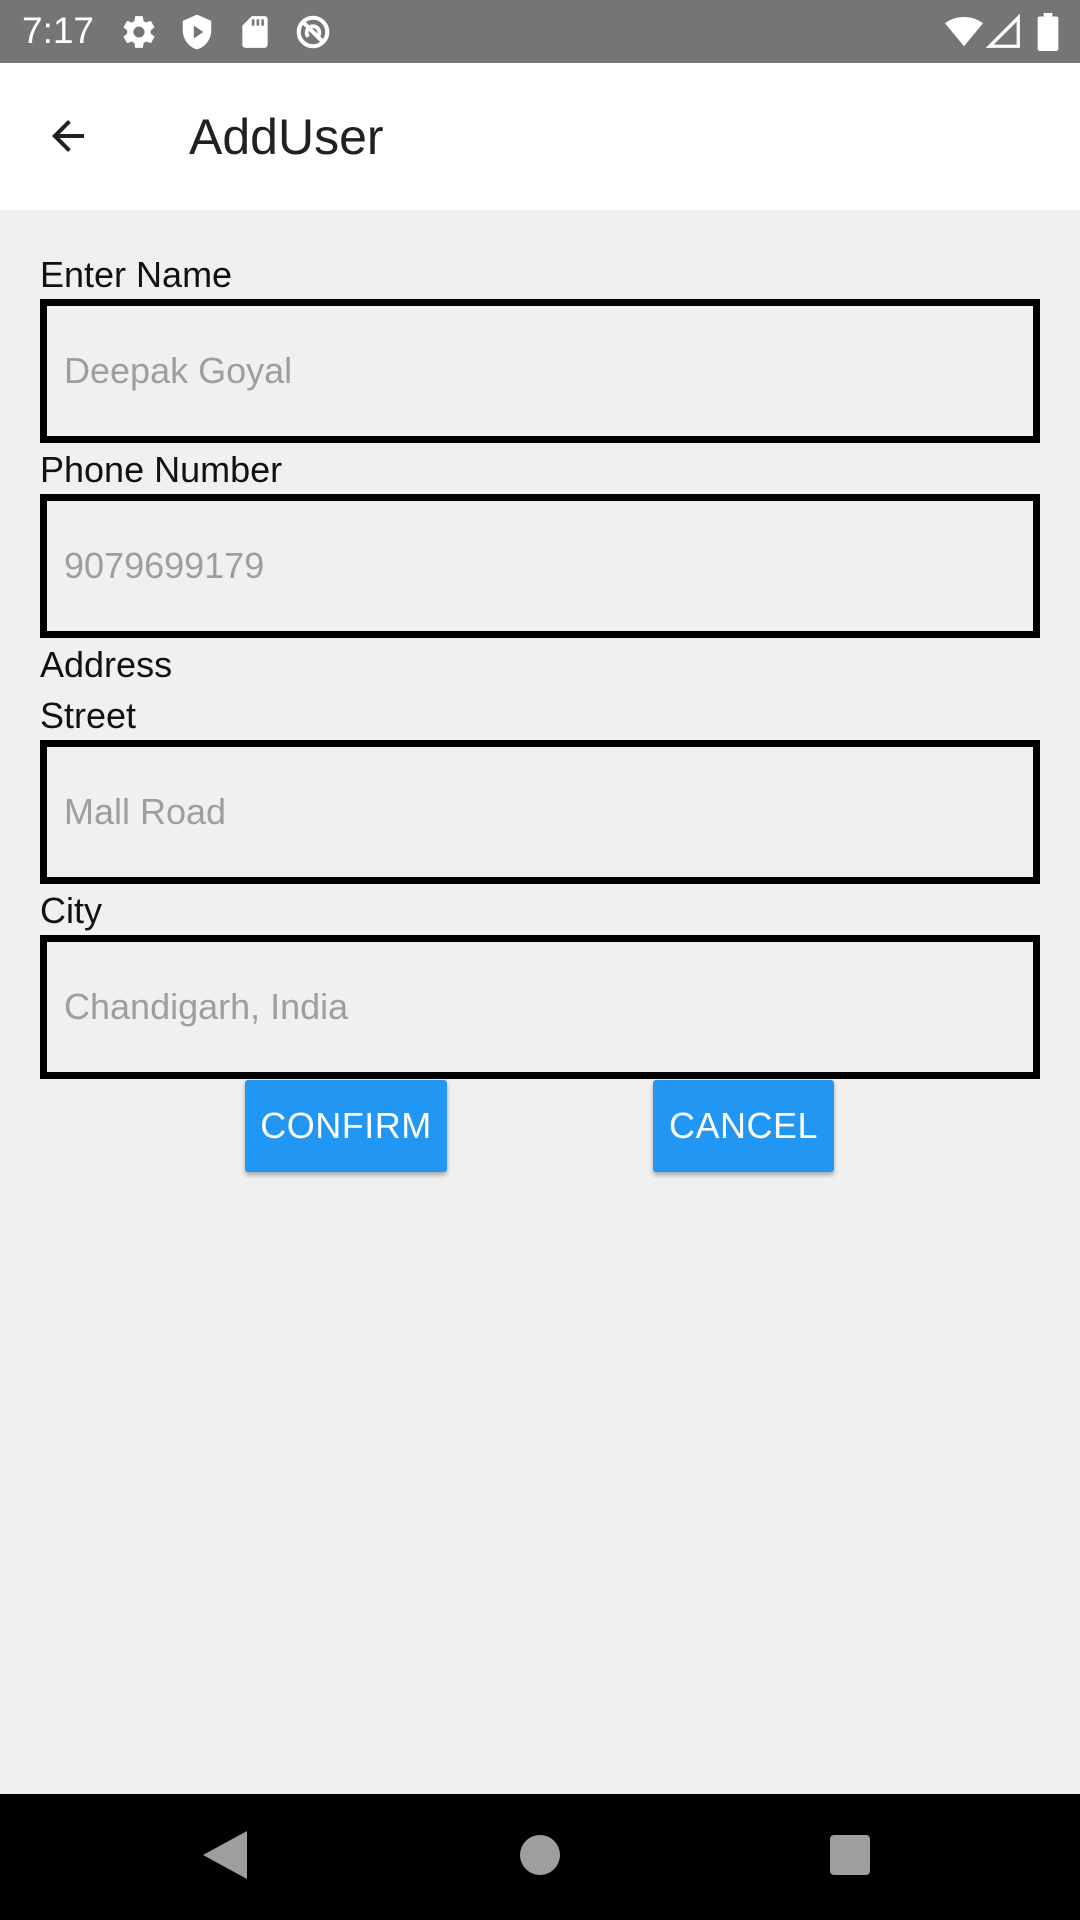 The width and height of the screenshot is (1080, 1920). I want to click on back-button, so click(68, 138).